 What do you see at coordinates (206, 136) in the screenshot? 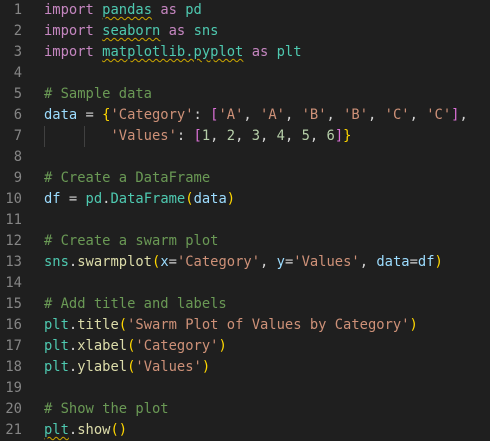
I see `code-token: 1` at bounding box center [206, 136].